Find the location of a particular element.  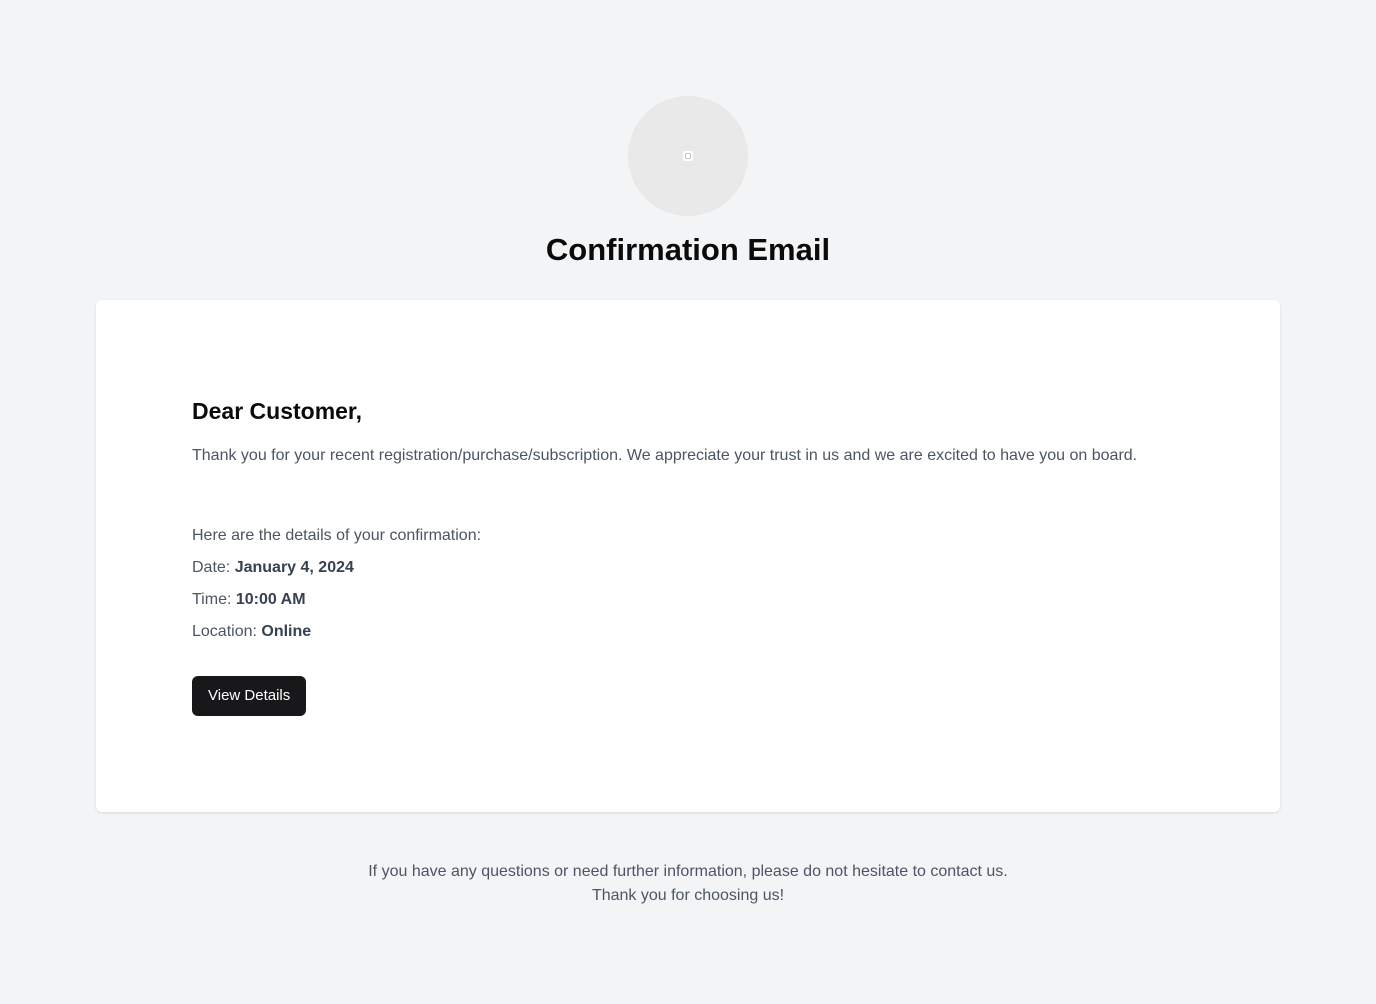

detail-location-label: Location: is located at coordinates (224, 631).